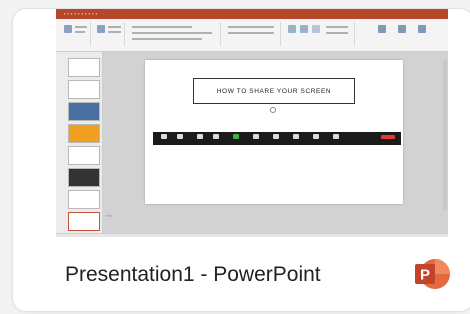 Image resolution: width=470 pixels, height=314 pixels. Describe the element at coordinates (292, 29) in the screenshot. I see `shapes-icon` at that location.